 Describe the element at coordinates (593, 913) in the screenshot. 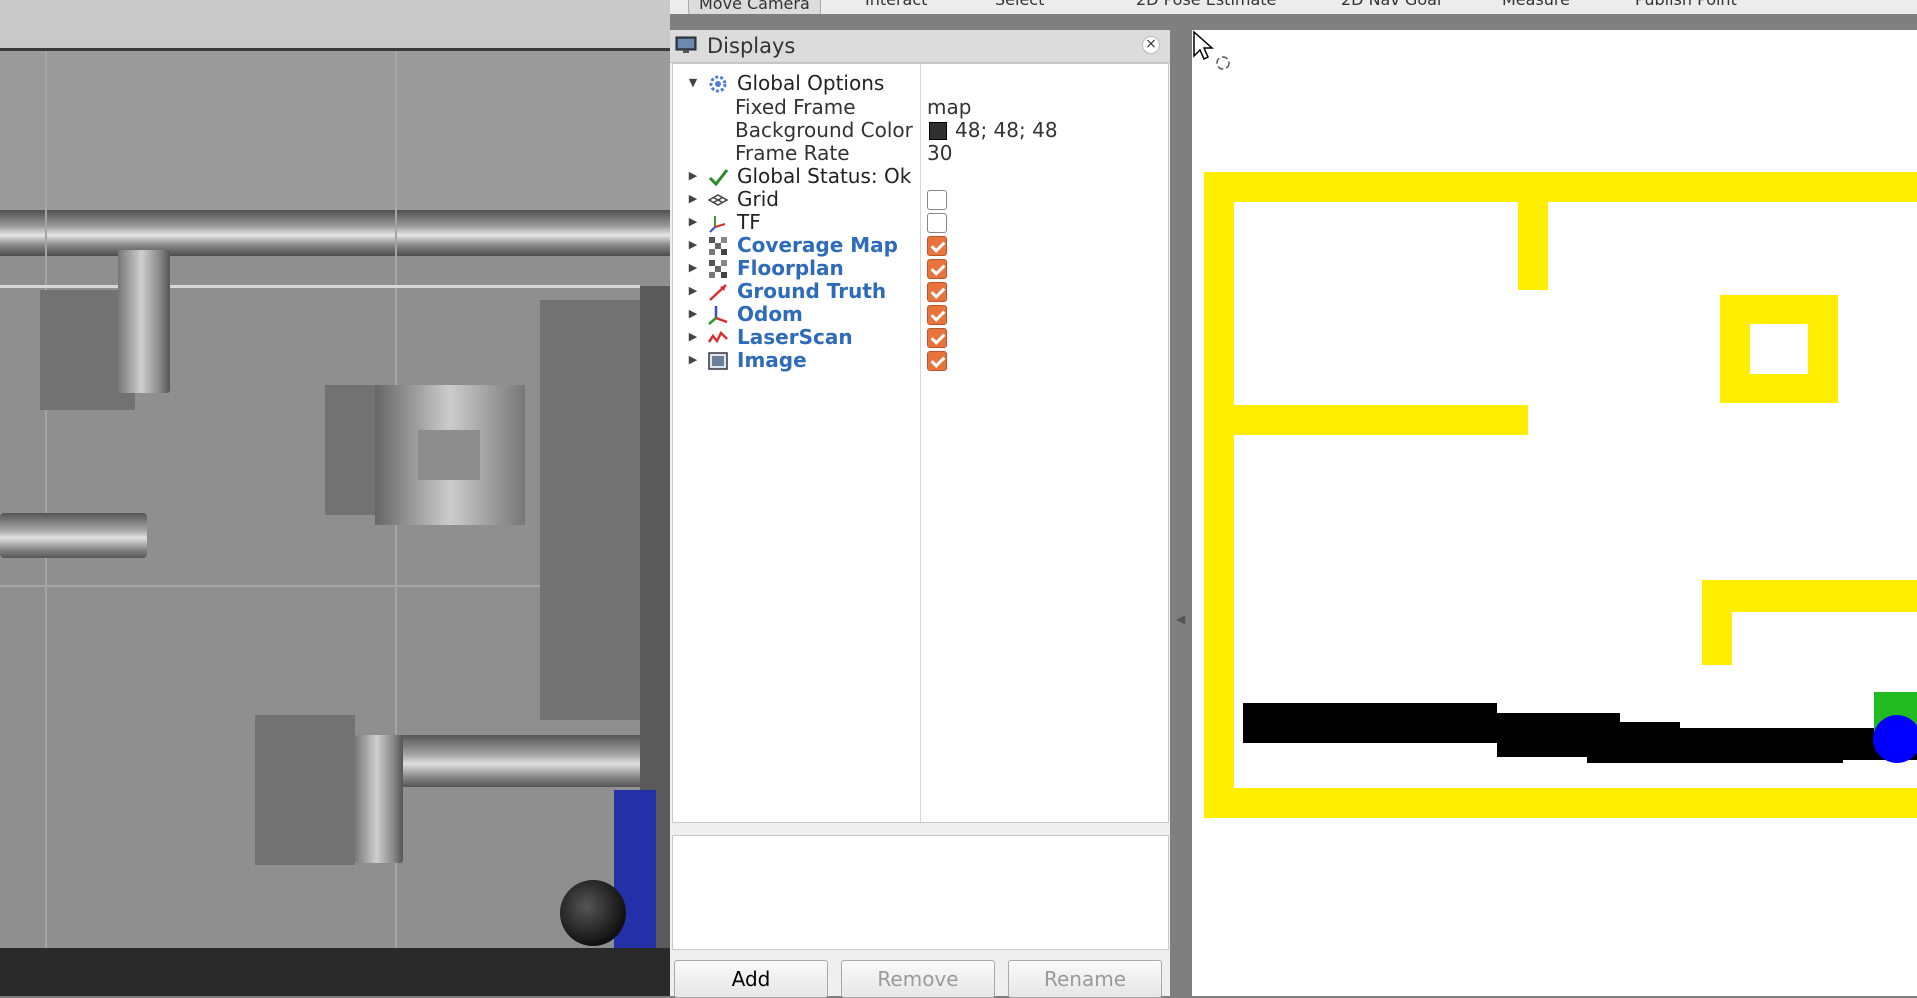

I see `gazebo-robot` at that location.